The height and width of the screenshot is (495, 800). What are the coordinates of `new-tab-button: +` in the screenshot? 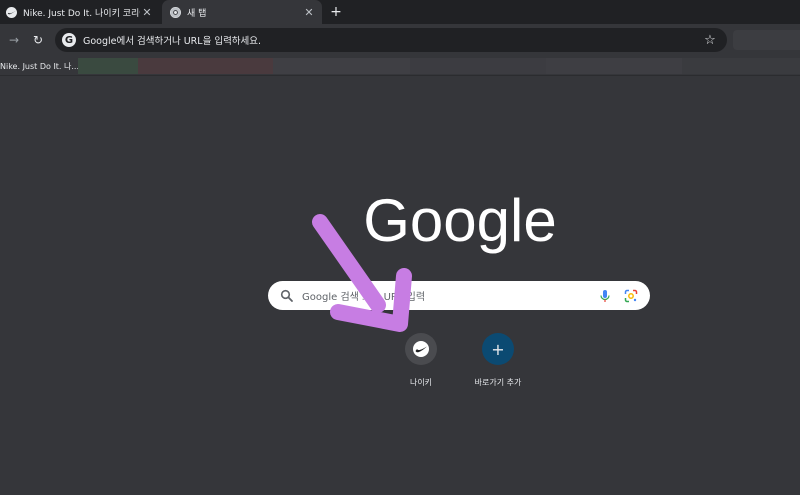 It's located at (336, 12).